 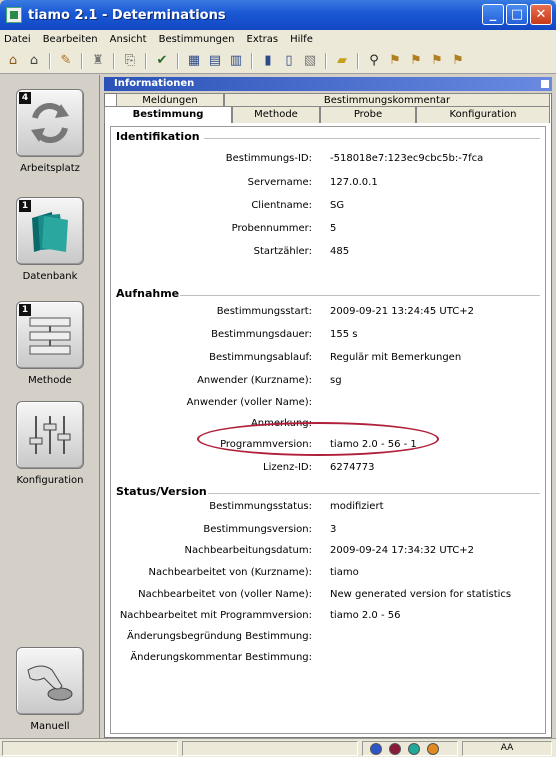 I want to click on tab-bestimmung: Bestimmung, so click(x=168, y=114).